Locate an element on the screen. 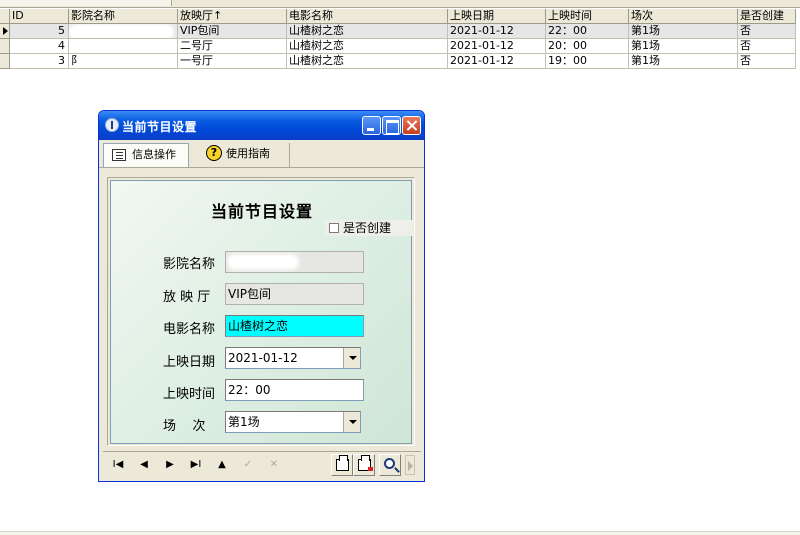 This screenshot has width=800, height=535. tab-info-operation: 信息操作 is located at coordinates (146, 155).